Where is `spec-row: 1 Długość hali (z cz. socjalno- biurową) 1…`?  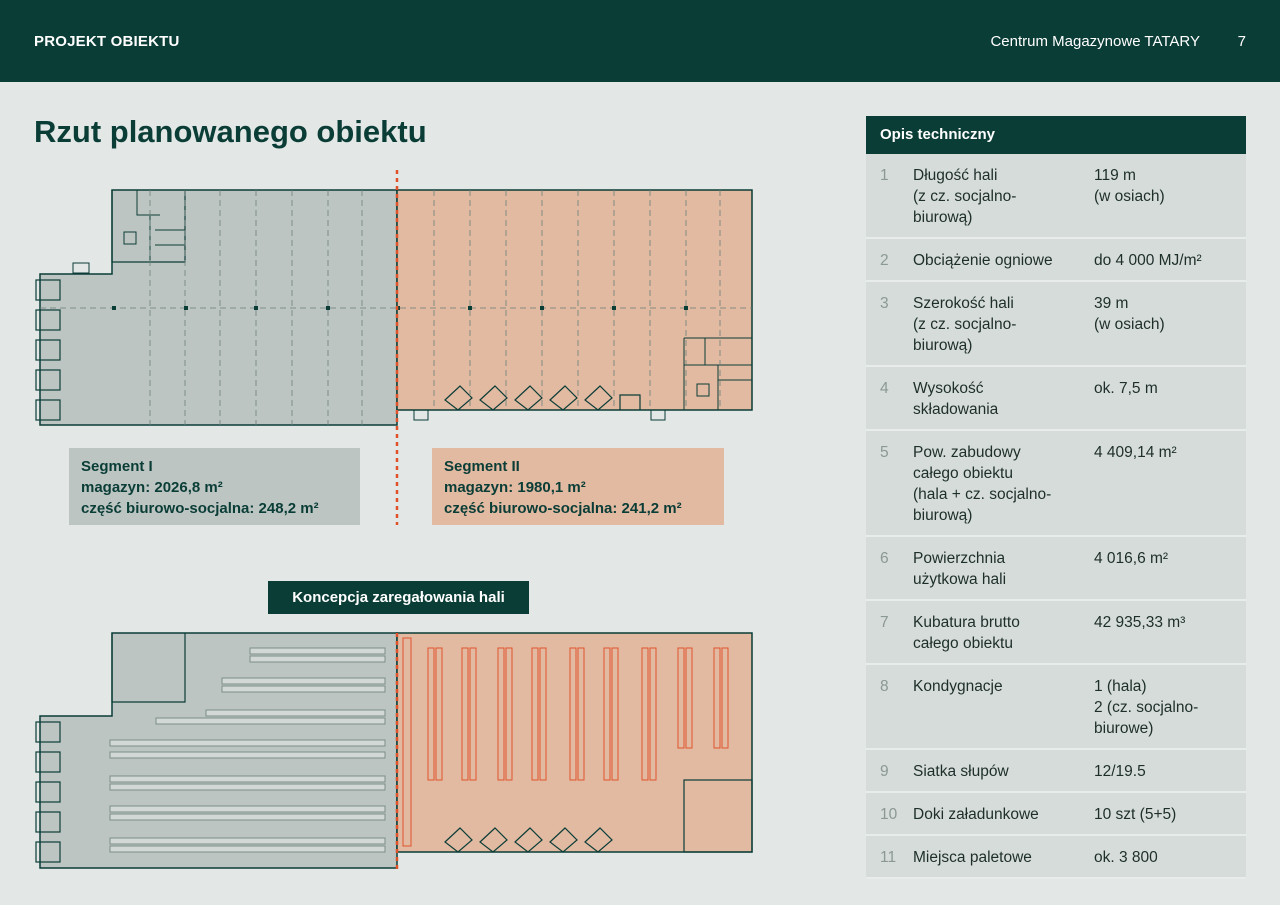 spec-row: 1 Długość hali (z cz. socjalno- biurową) 1… is located at coordinates (1056, 196).